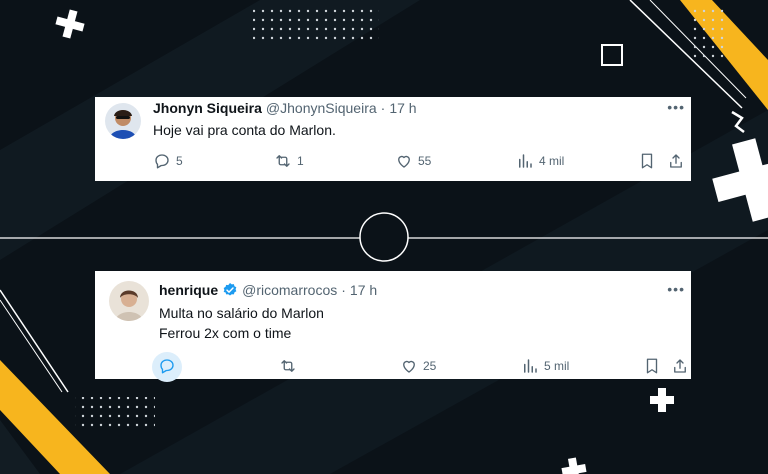 Image resolution: width=768 pixels, height=474 pixels. Describe the element at coordinates (241, 313) in the screenshot. I see `tweet-text-line: Multa no salário do Marlon` at that location.